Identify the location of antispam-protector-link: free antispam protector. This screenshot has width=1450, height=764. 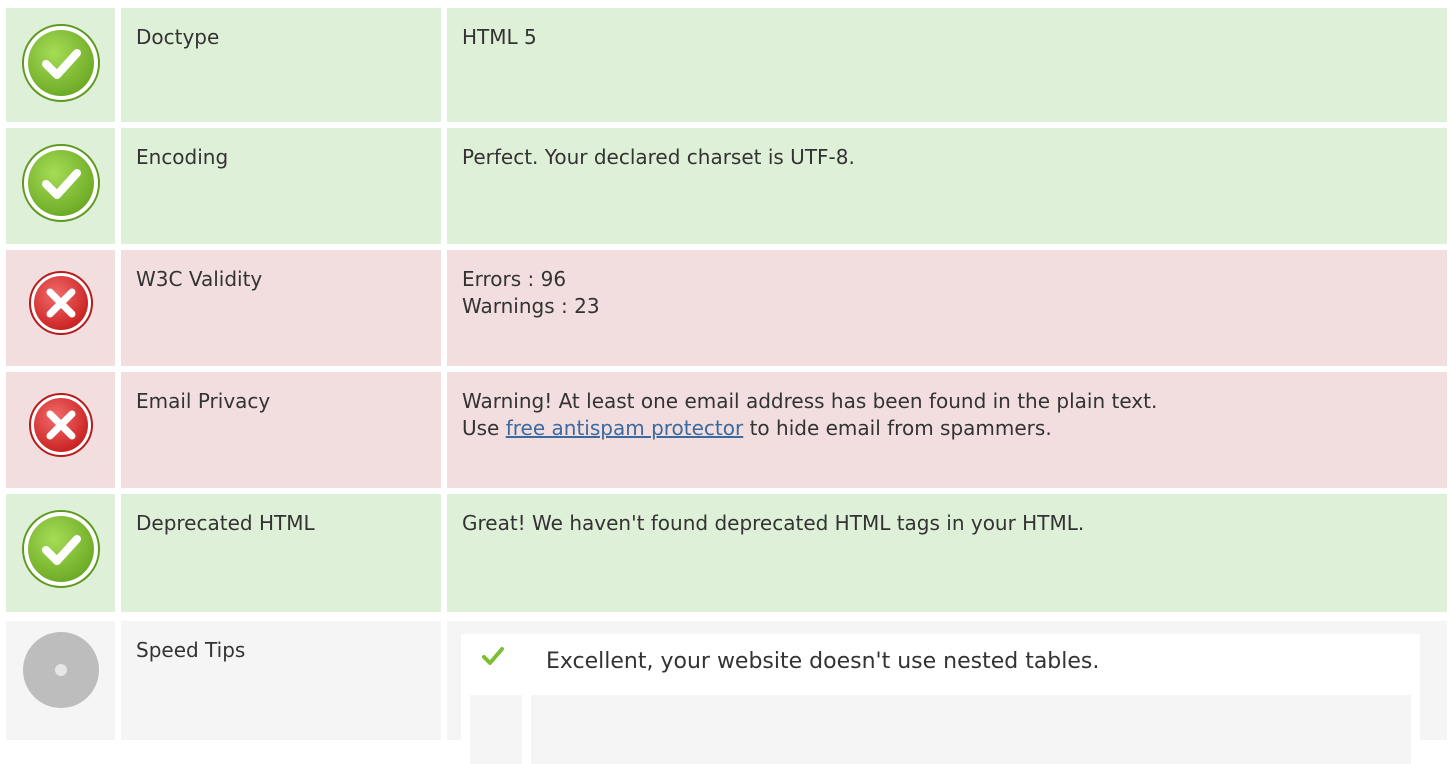
(625, 428).